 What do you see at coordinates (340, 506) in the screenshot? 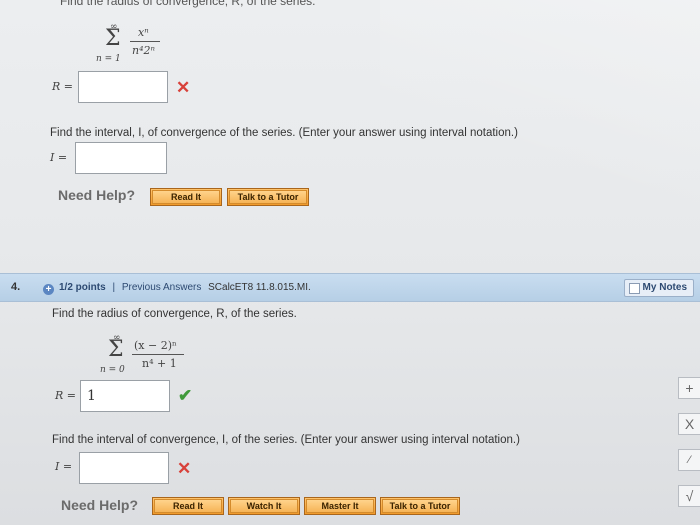
I see `master-it-button: Master It` at bounding box center [340, 506].